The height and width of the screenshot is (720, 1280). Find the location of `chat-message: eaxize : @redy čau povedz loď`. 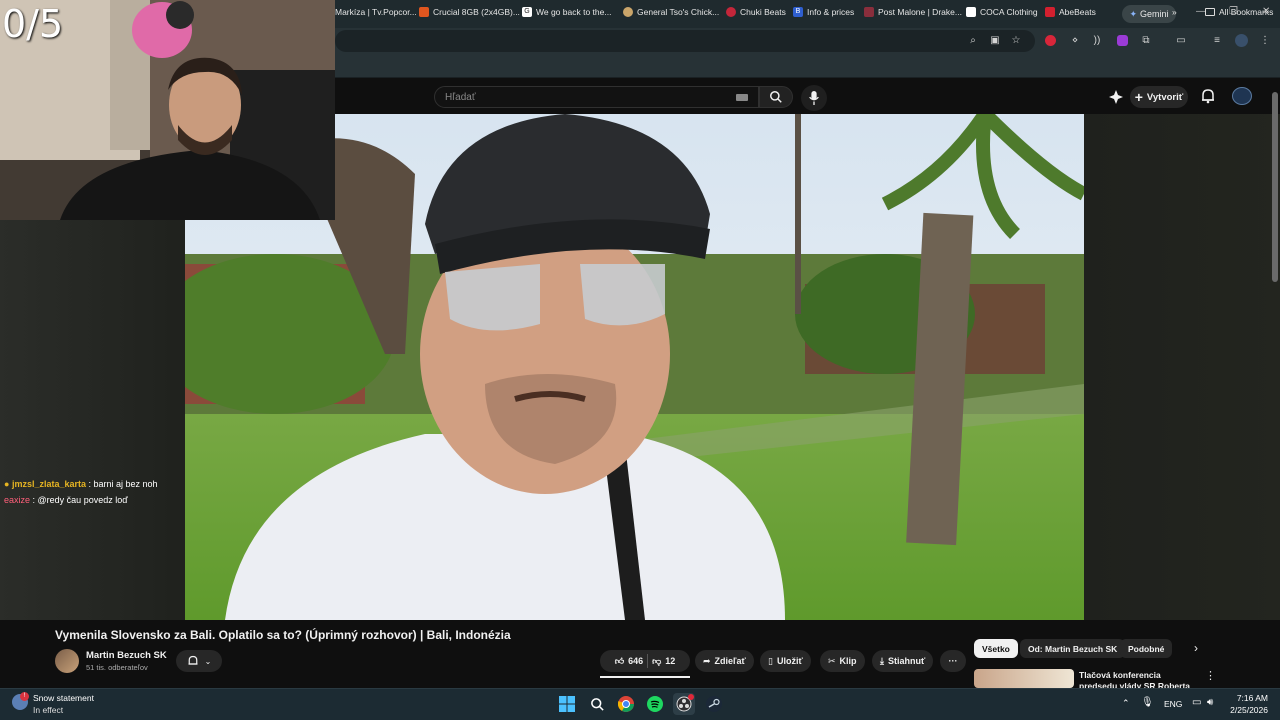

chat-message: eaxize : @redy čau povedz loď is located at coordinates (66, 500).